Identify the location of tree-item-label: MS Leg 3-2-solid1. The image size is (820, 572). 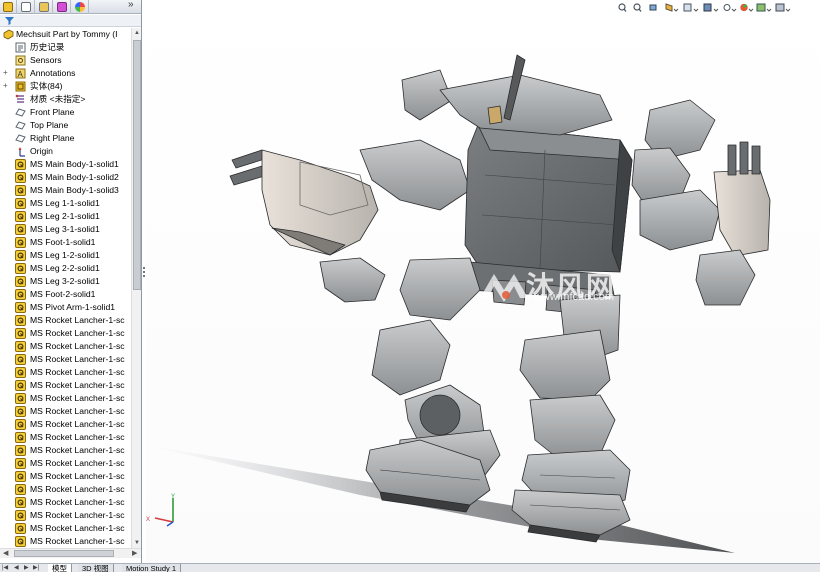
(65, 281).